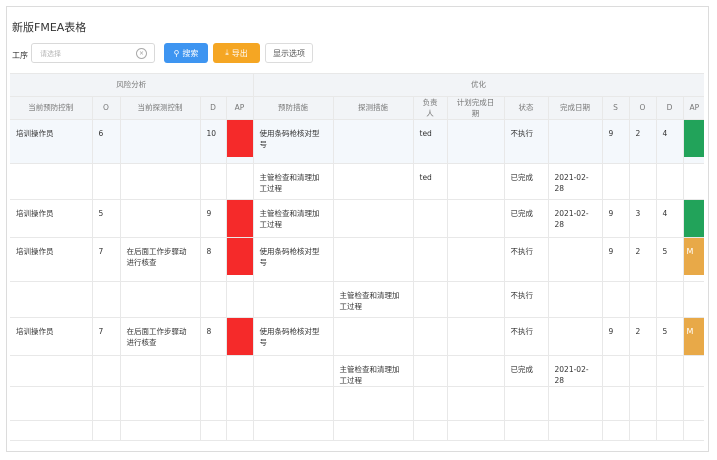 The image size is (717, 460). What do you see at coordinates (176, 53) in the screenshot?
I see `search-icon: ⚲` at bounding box center [176, 53].